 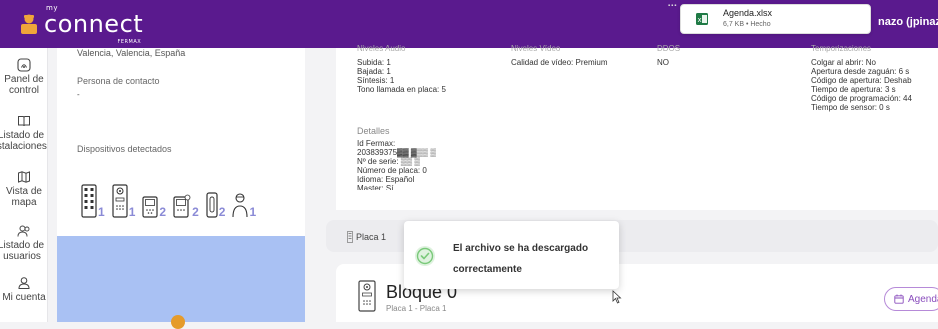 I want to click on device-building-panel: 1, so click(x=93, y=201).